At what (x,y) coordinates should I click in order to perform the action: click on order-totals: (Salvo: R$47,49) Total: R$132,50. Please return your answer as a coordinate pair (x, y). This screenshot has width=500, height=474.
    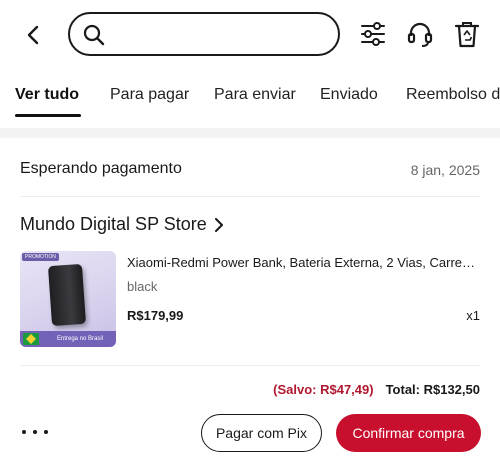
    Looking at the image, I should click on (376, 389).